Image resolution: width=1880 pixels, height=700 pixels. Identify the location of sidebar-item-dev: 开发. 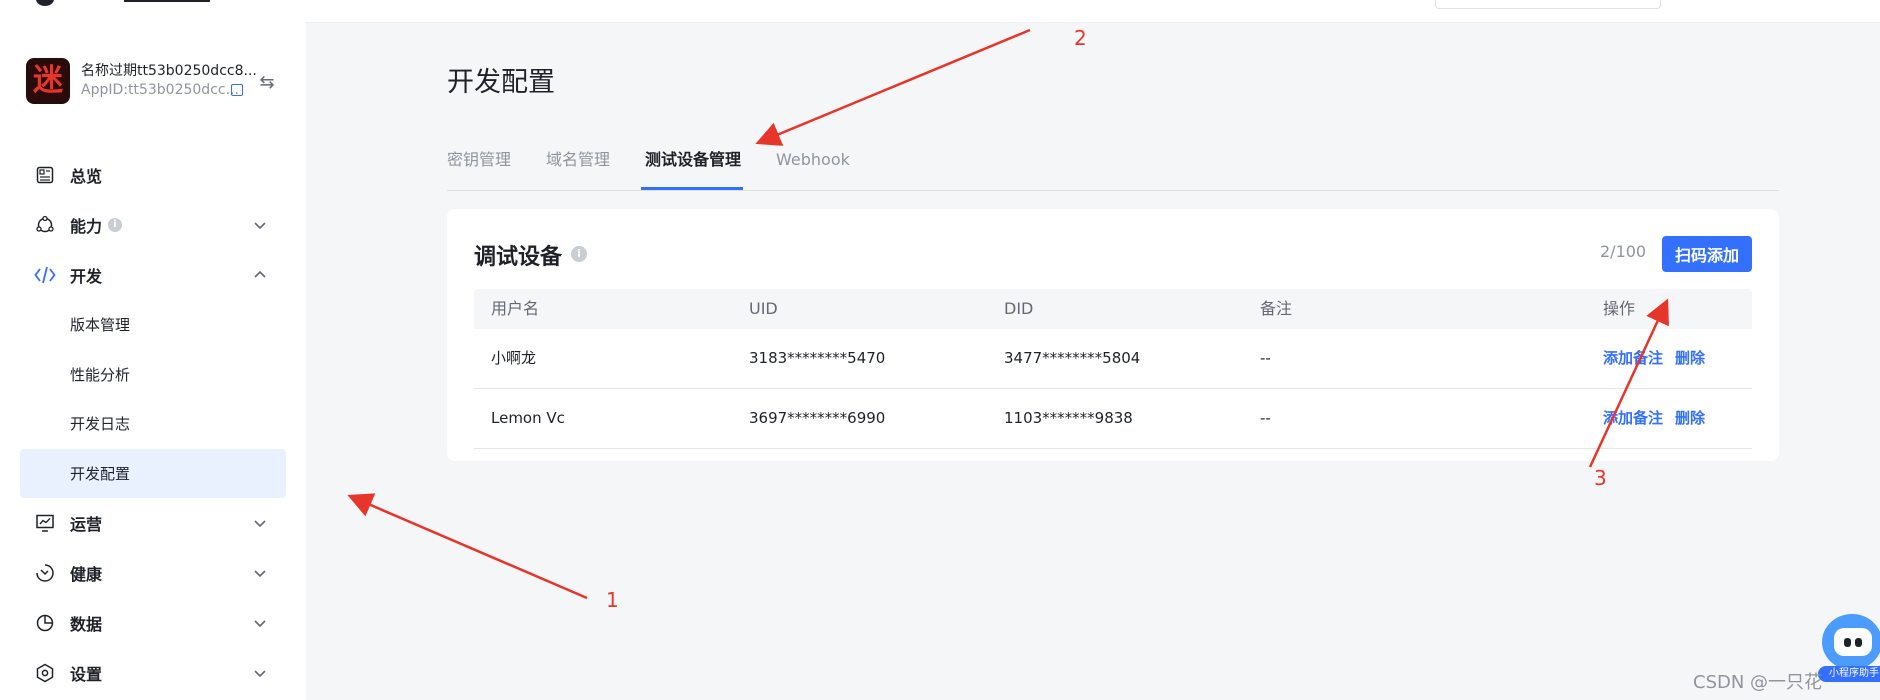
(153, 275).